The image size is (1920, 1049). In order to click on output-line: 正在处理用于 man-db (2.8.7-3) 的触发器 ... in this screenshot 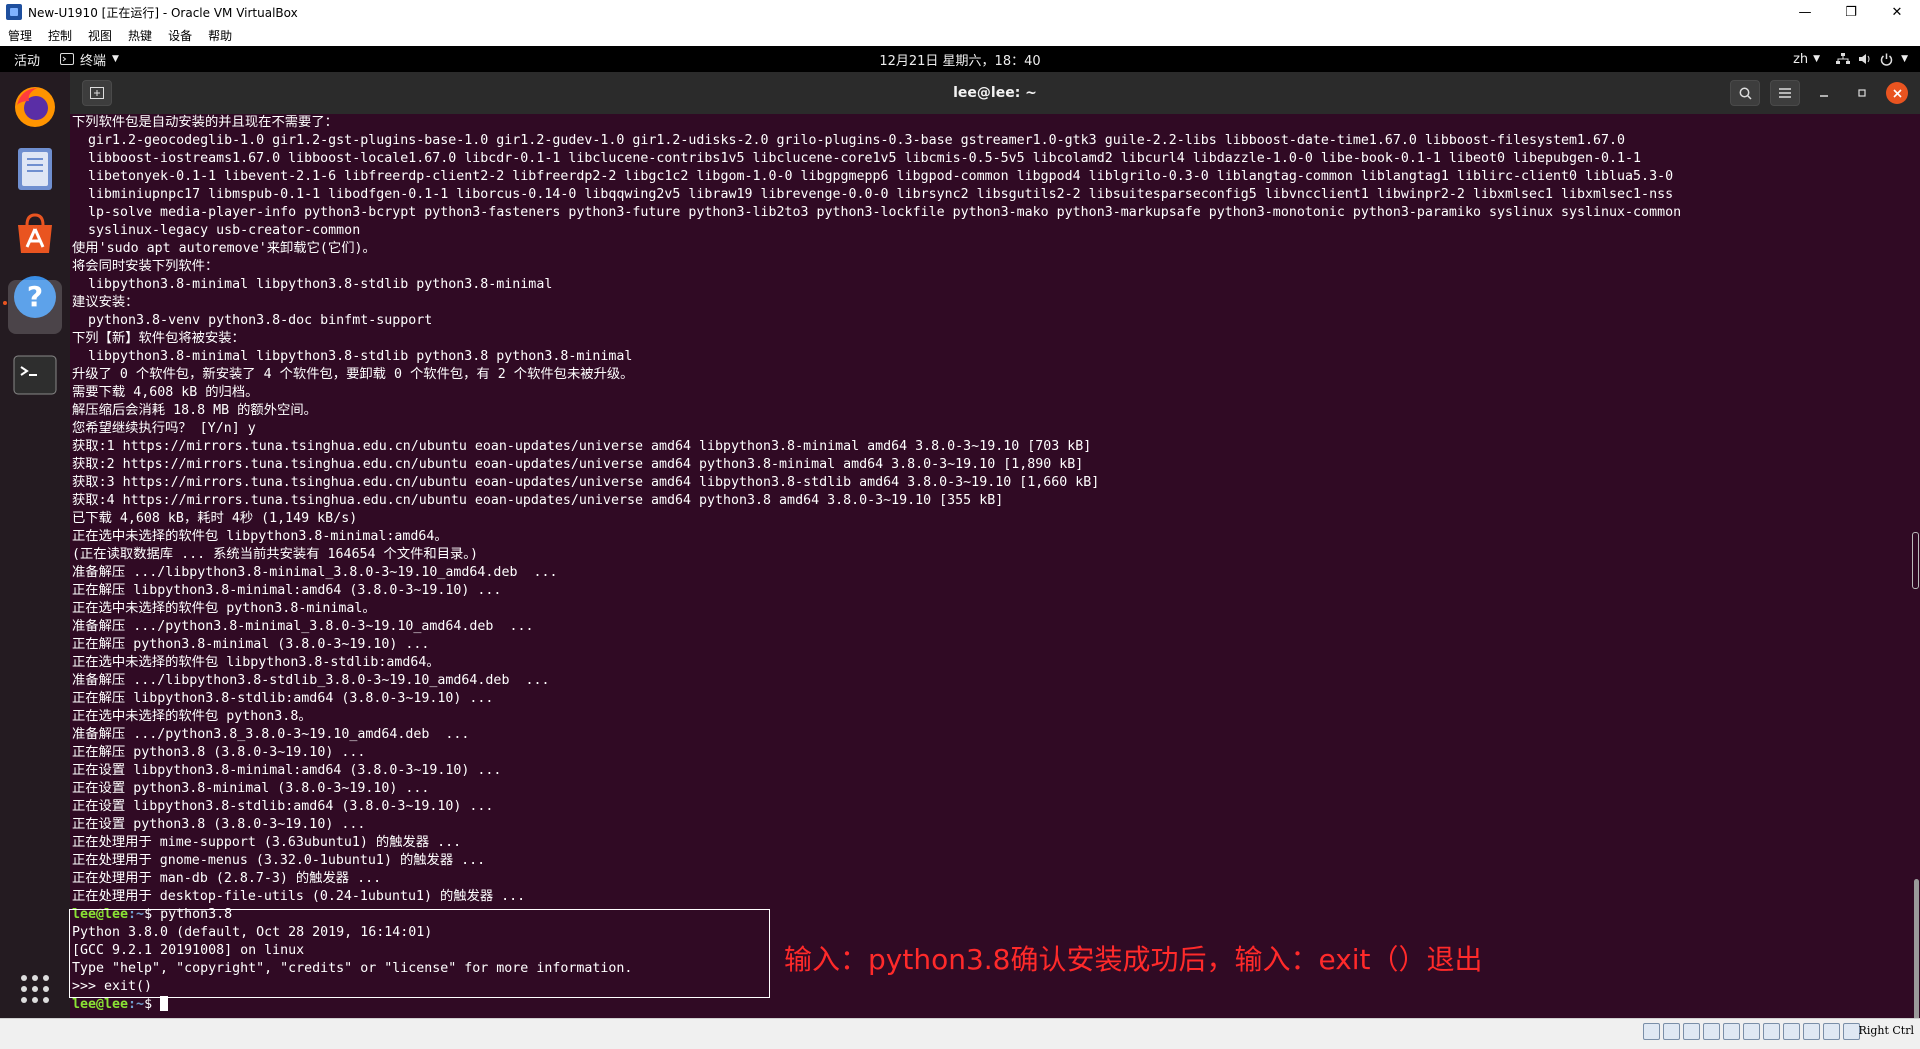, I will do `click(227, 878)`.